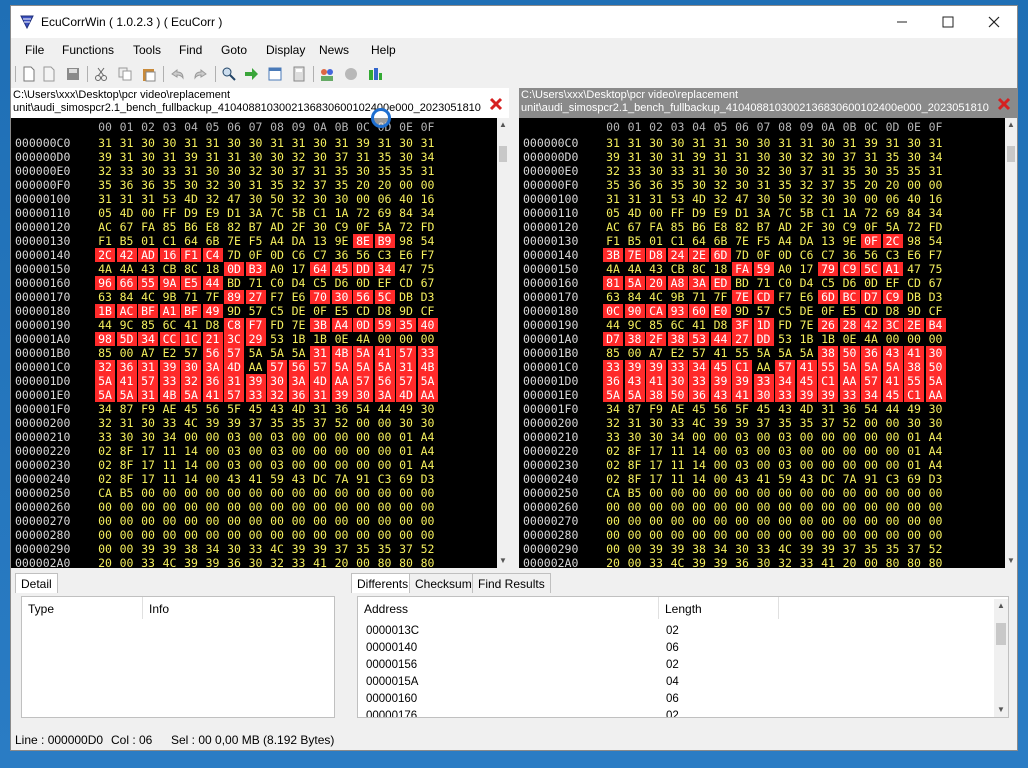  What do you see at coordinates (994, 22) in the screenshot?
I see `close-window-button` at bounding box center [994, 22].